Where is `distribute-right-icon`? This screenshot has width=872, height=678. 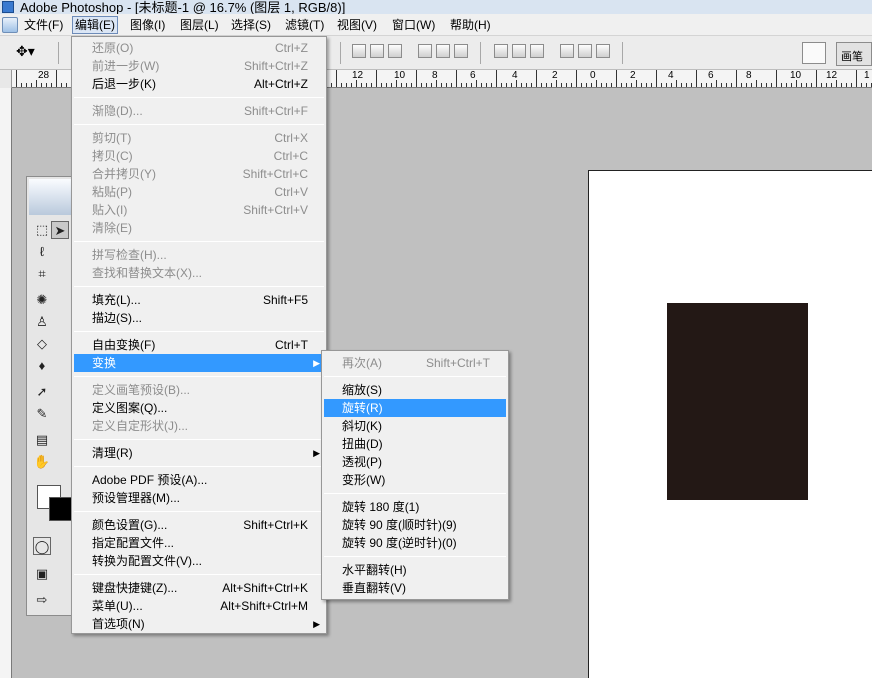 distribute-right-icon is located at coordinates (603, 51).